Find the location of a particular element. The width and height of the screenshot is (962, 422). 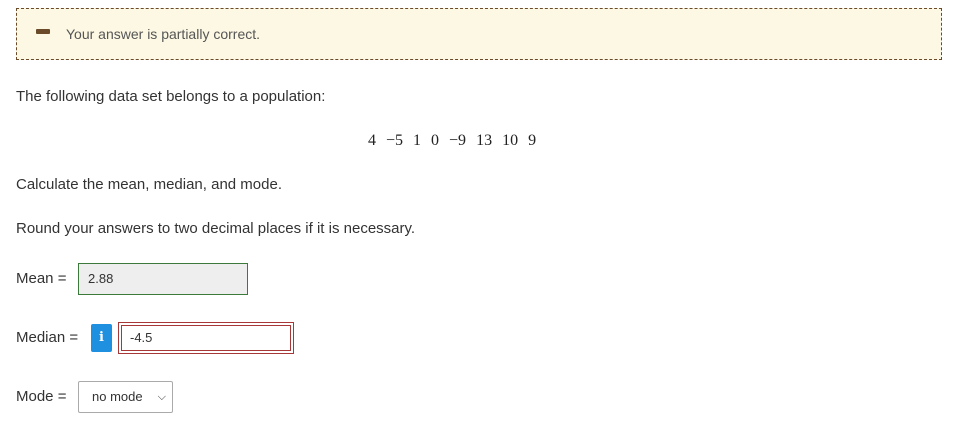

mean-input: 2.88 is located at coordinates (163, 279).